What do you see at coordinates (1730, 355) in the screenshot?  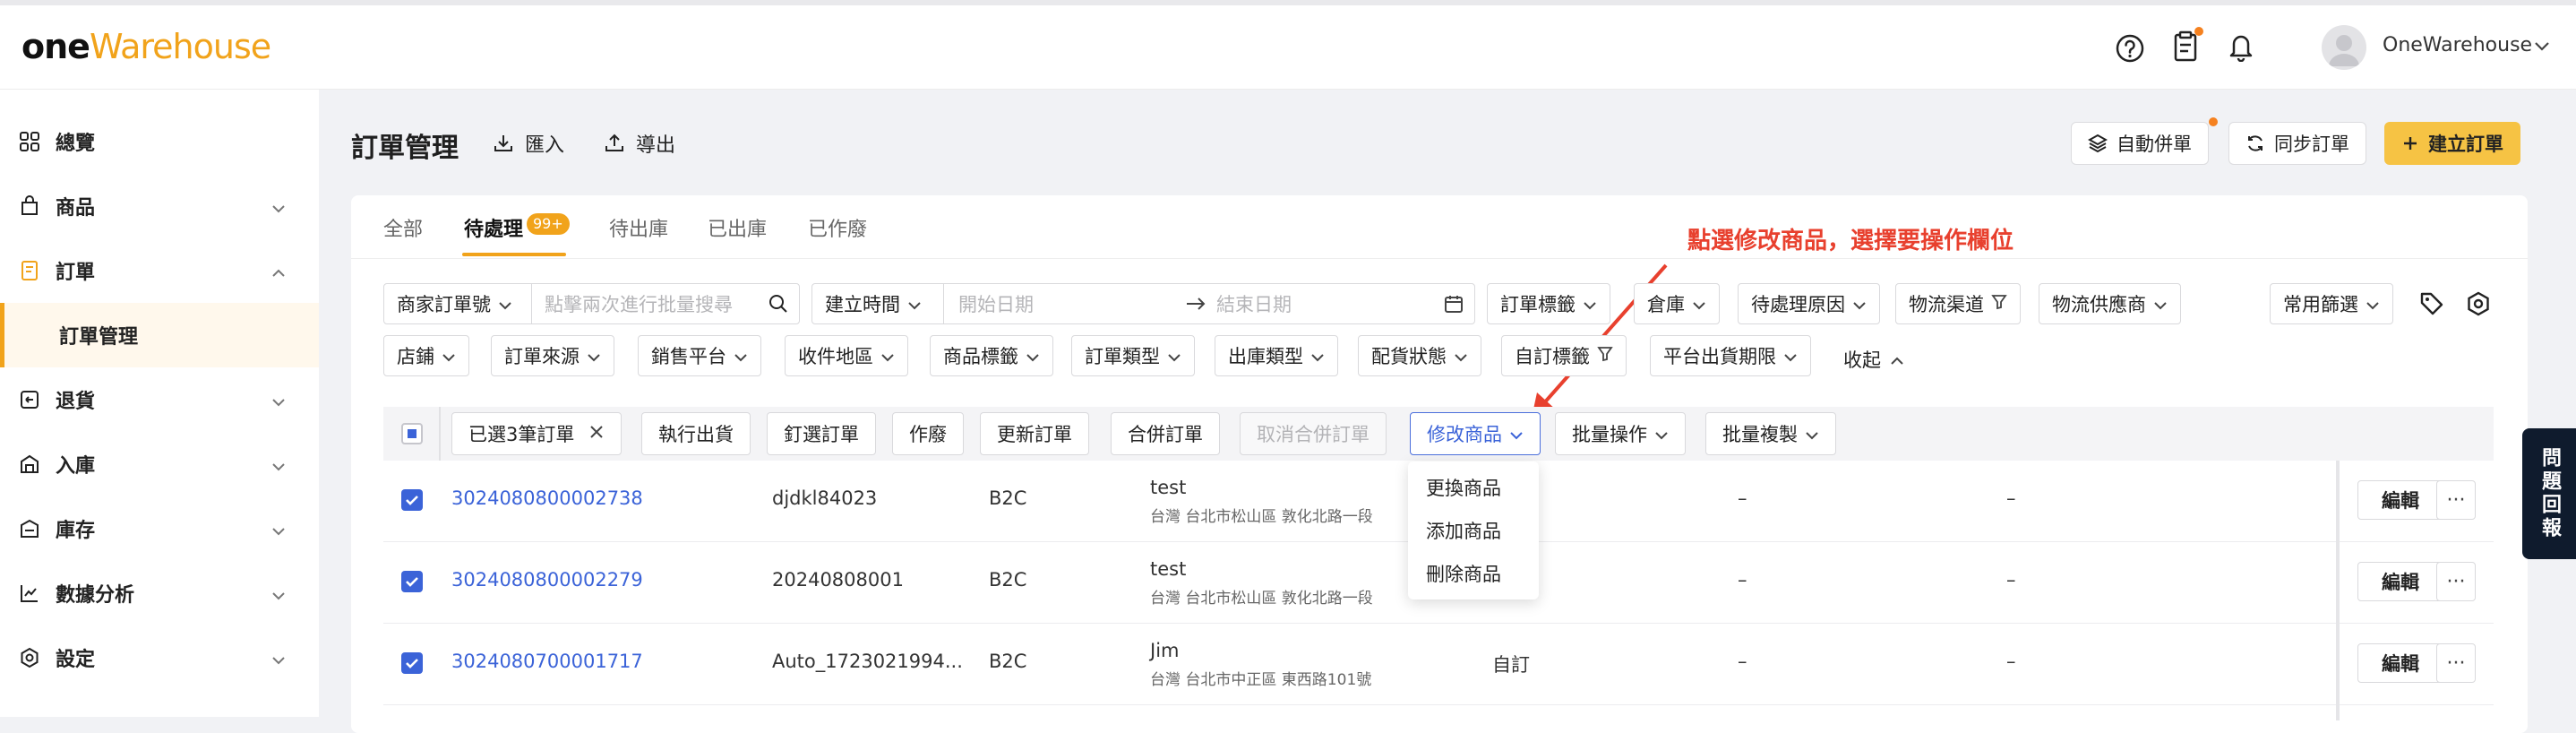 I see `platform-ship-deadline-filter: 平台出貨期限` at bounding box center [1730, 355].